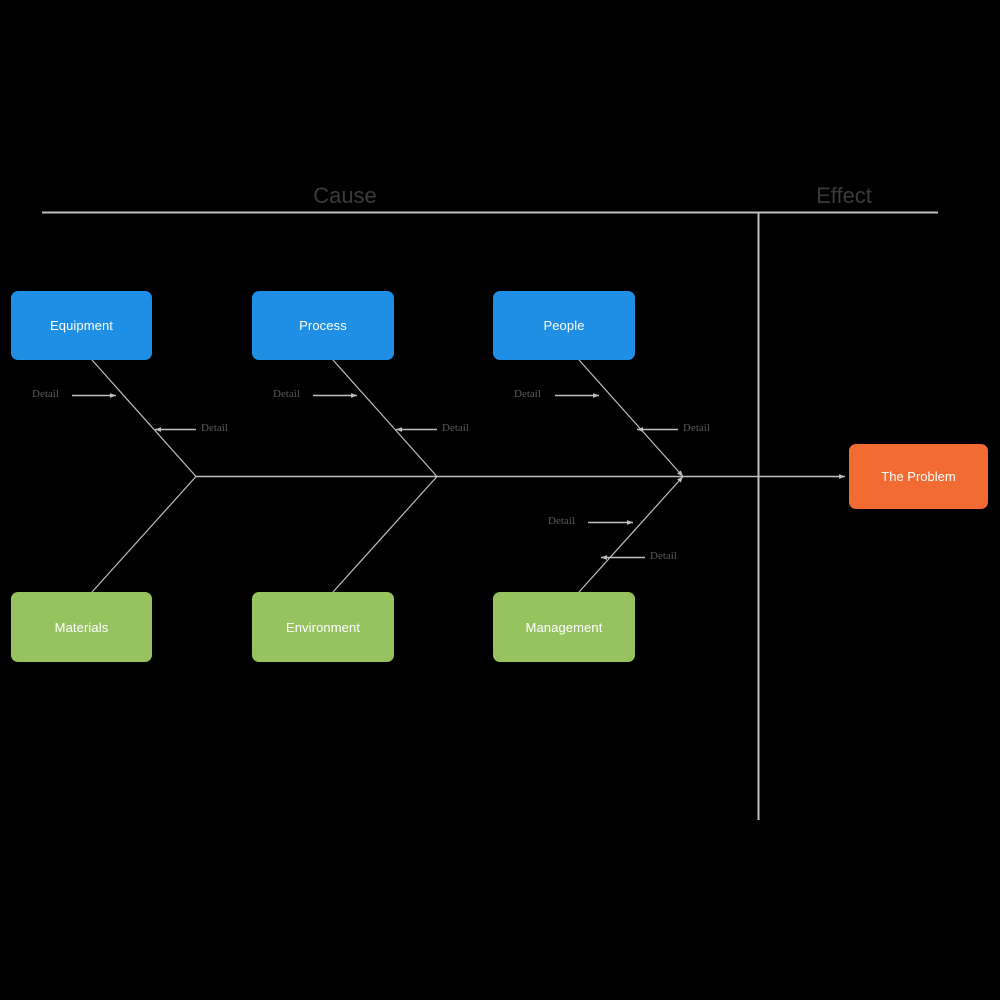  Describe the element at coordinates (455, 428) in the screenshot. I see `detail-label-process-2: Detail` at that location.